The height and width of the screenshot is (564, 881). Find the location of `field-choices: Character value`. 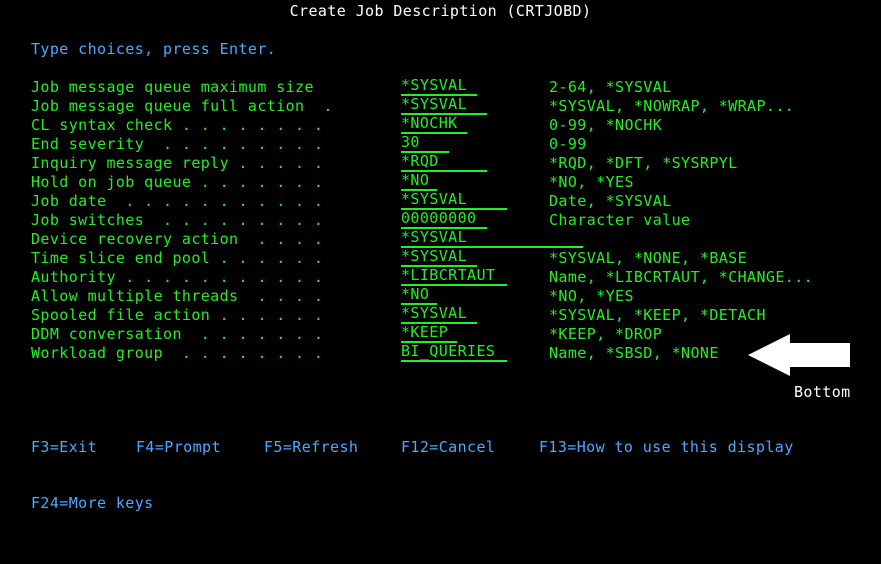

field-choices: Character value is located at coordinates (620, 220).